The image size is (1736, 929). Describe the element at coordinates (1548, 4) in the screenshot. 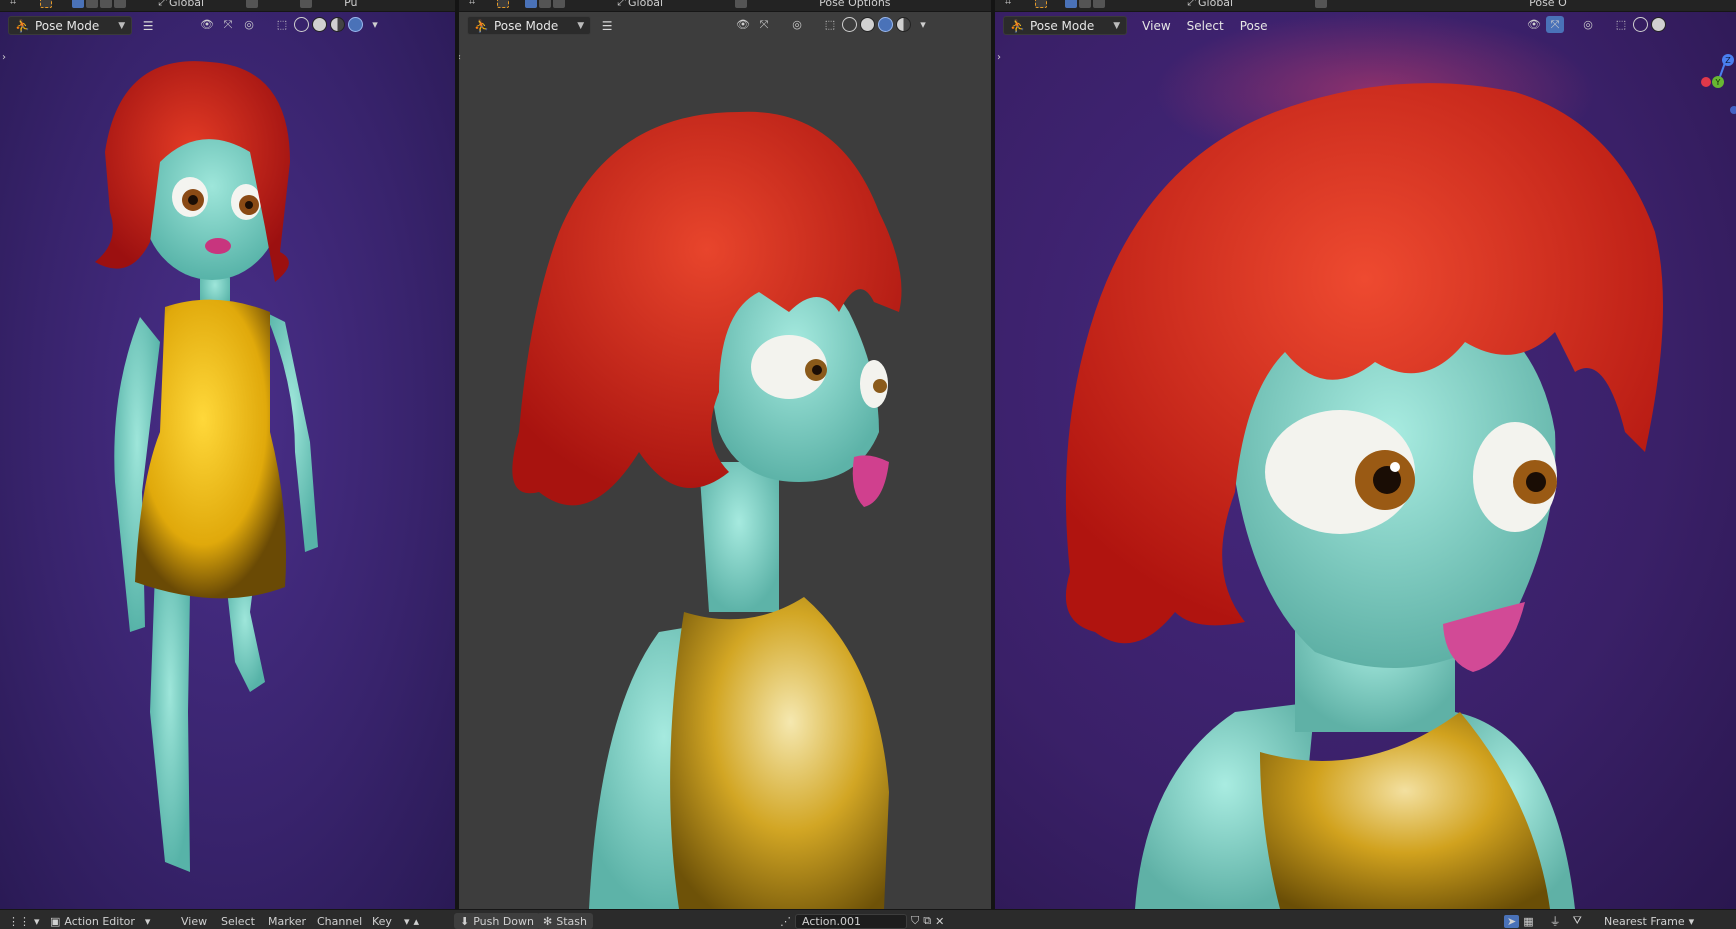

I see `pose-options-dropdown: Pose O` at that location.